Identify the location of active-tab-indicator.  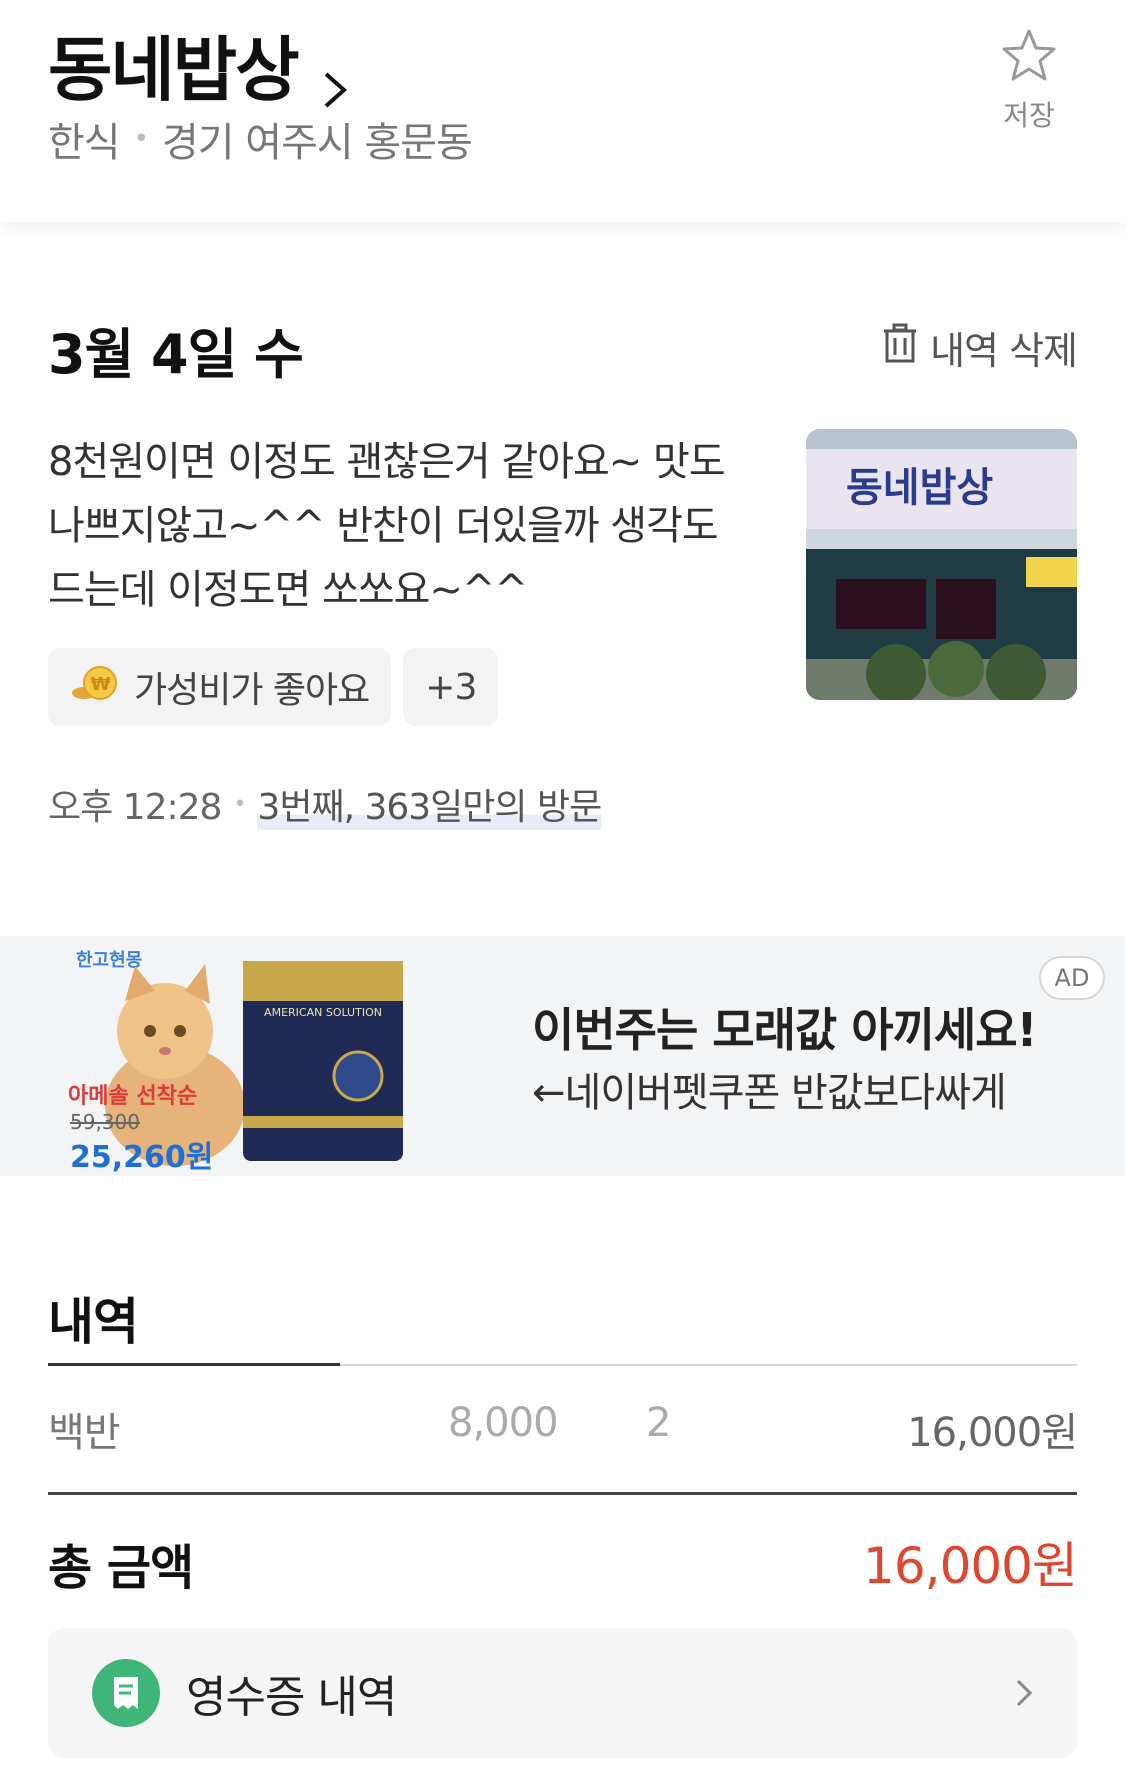
(194, 1364).